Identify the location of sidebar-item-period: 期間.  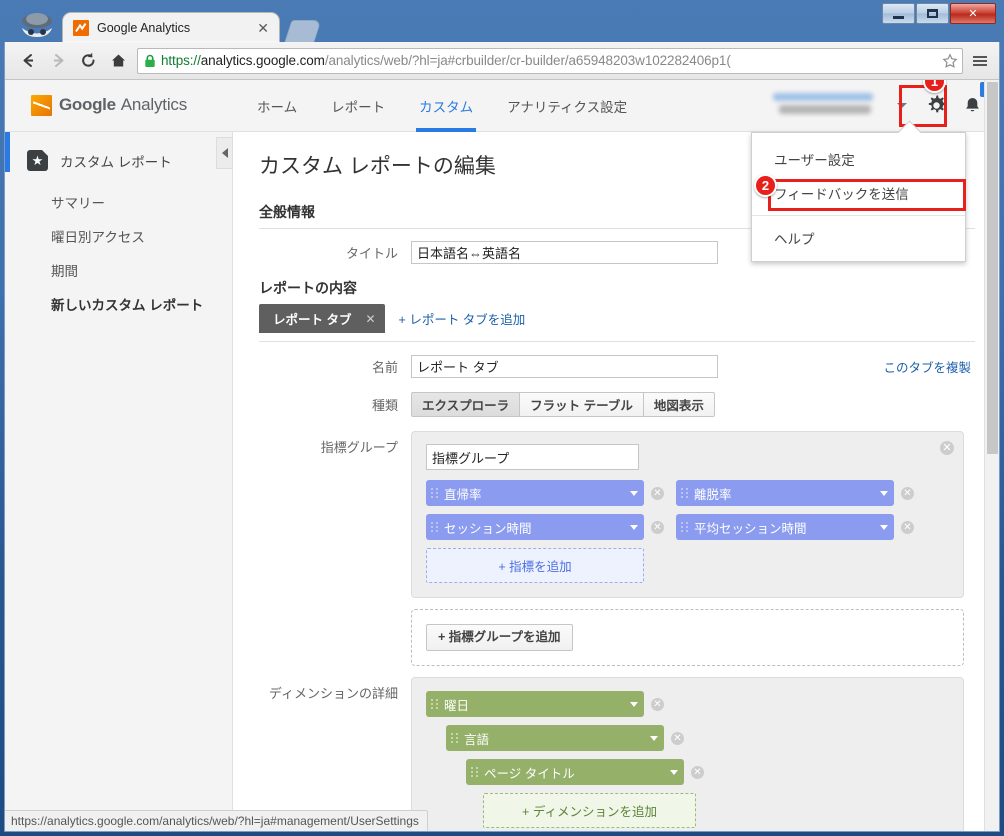
(118, 270).